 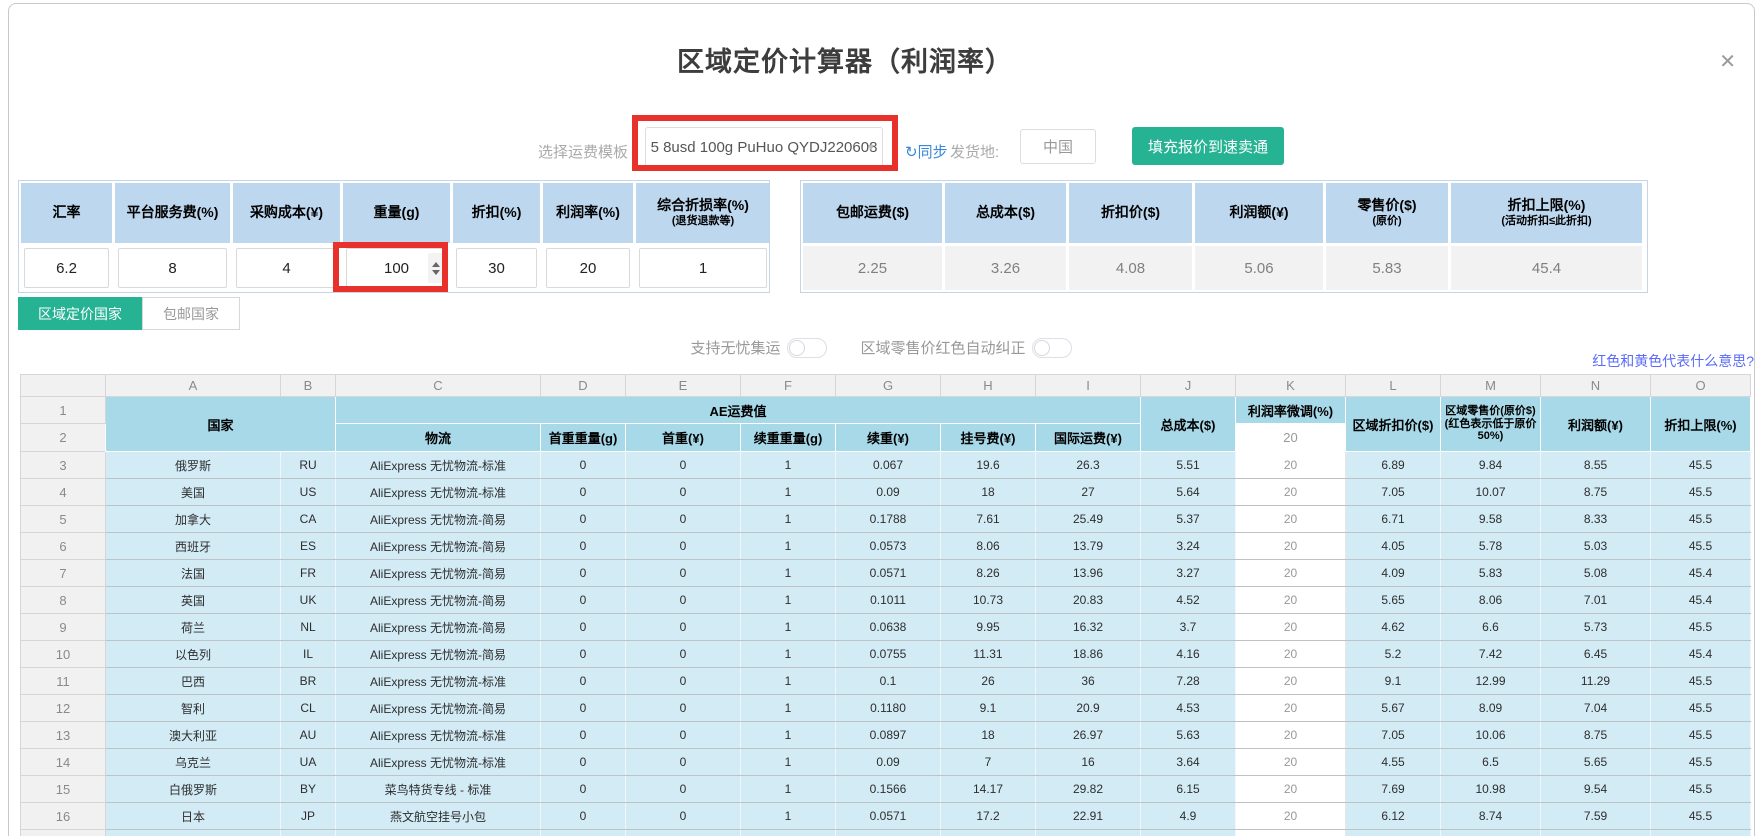 What do you see at coordinates (1188, 654) in the screenshot?
I see `value-cell: 4.16` at bounding box center [1188, 654].